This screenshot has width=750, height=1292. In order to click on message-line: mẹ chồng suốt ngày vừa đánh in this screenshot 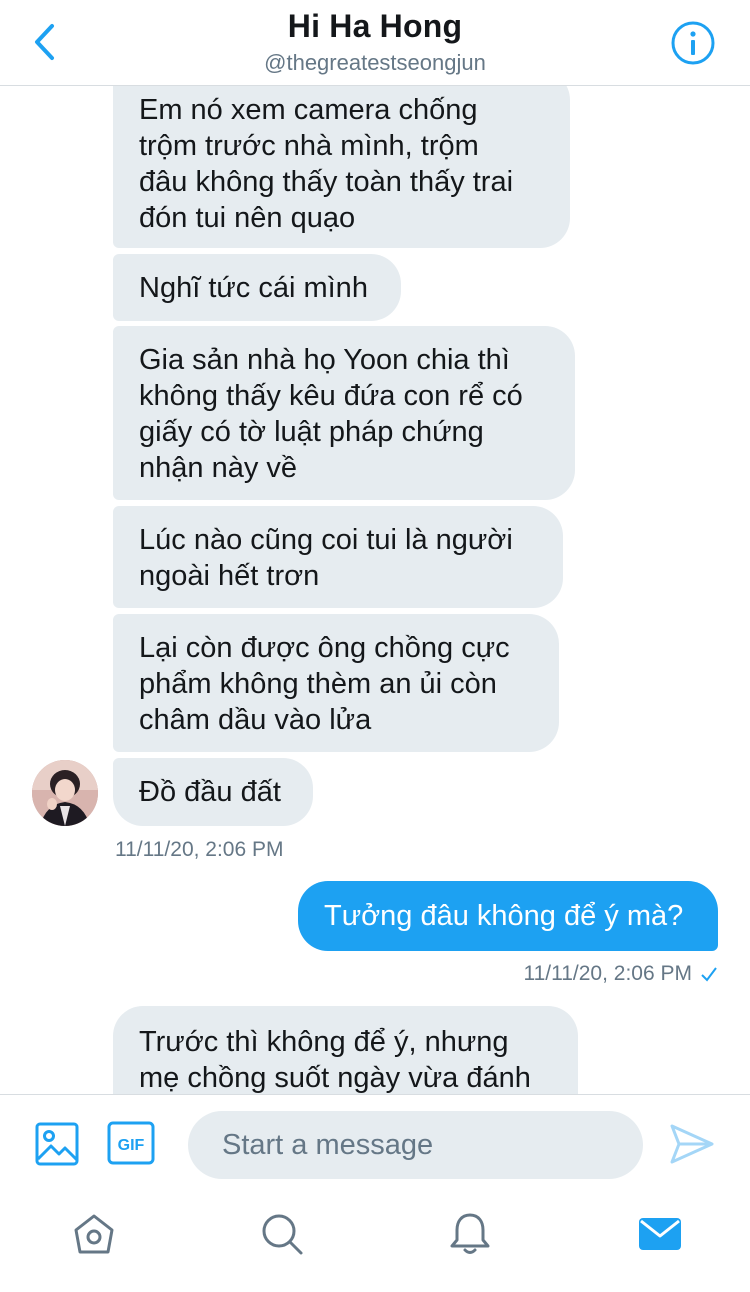, I will do `click(335, 1078)`.